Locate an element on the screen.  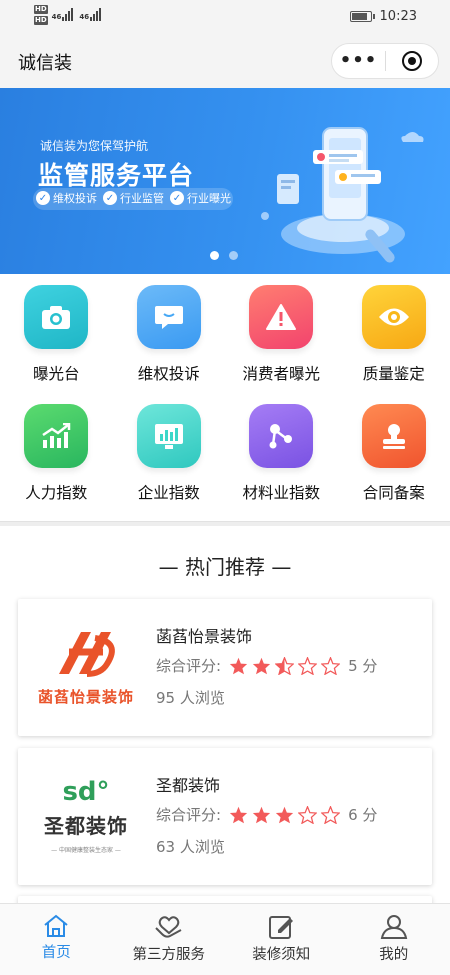
tab-label: 第三方服务 is located at coordinates (169, 955).